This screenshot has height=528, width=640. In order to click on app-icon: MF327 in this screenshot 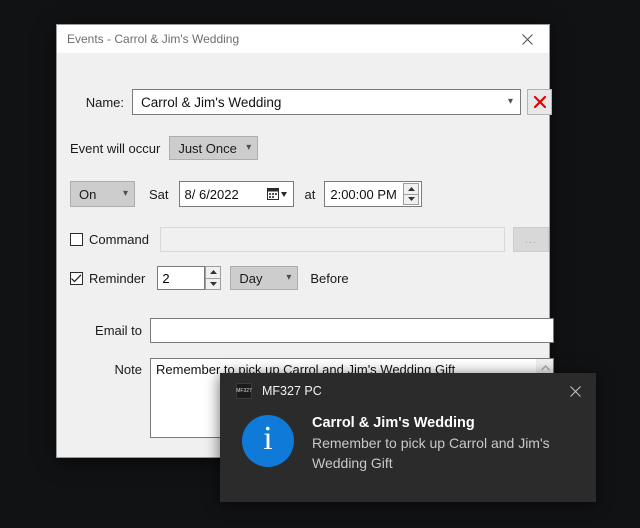, I will do `click(244, 391)`.